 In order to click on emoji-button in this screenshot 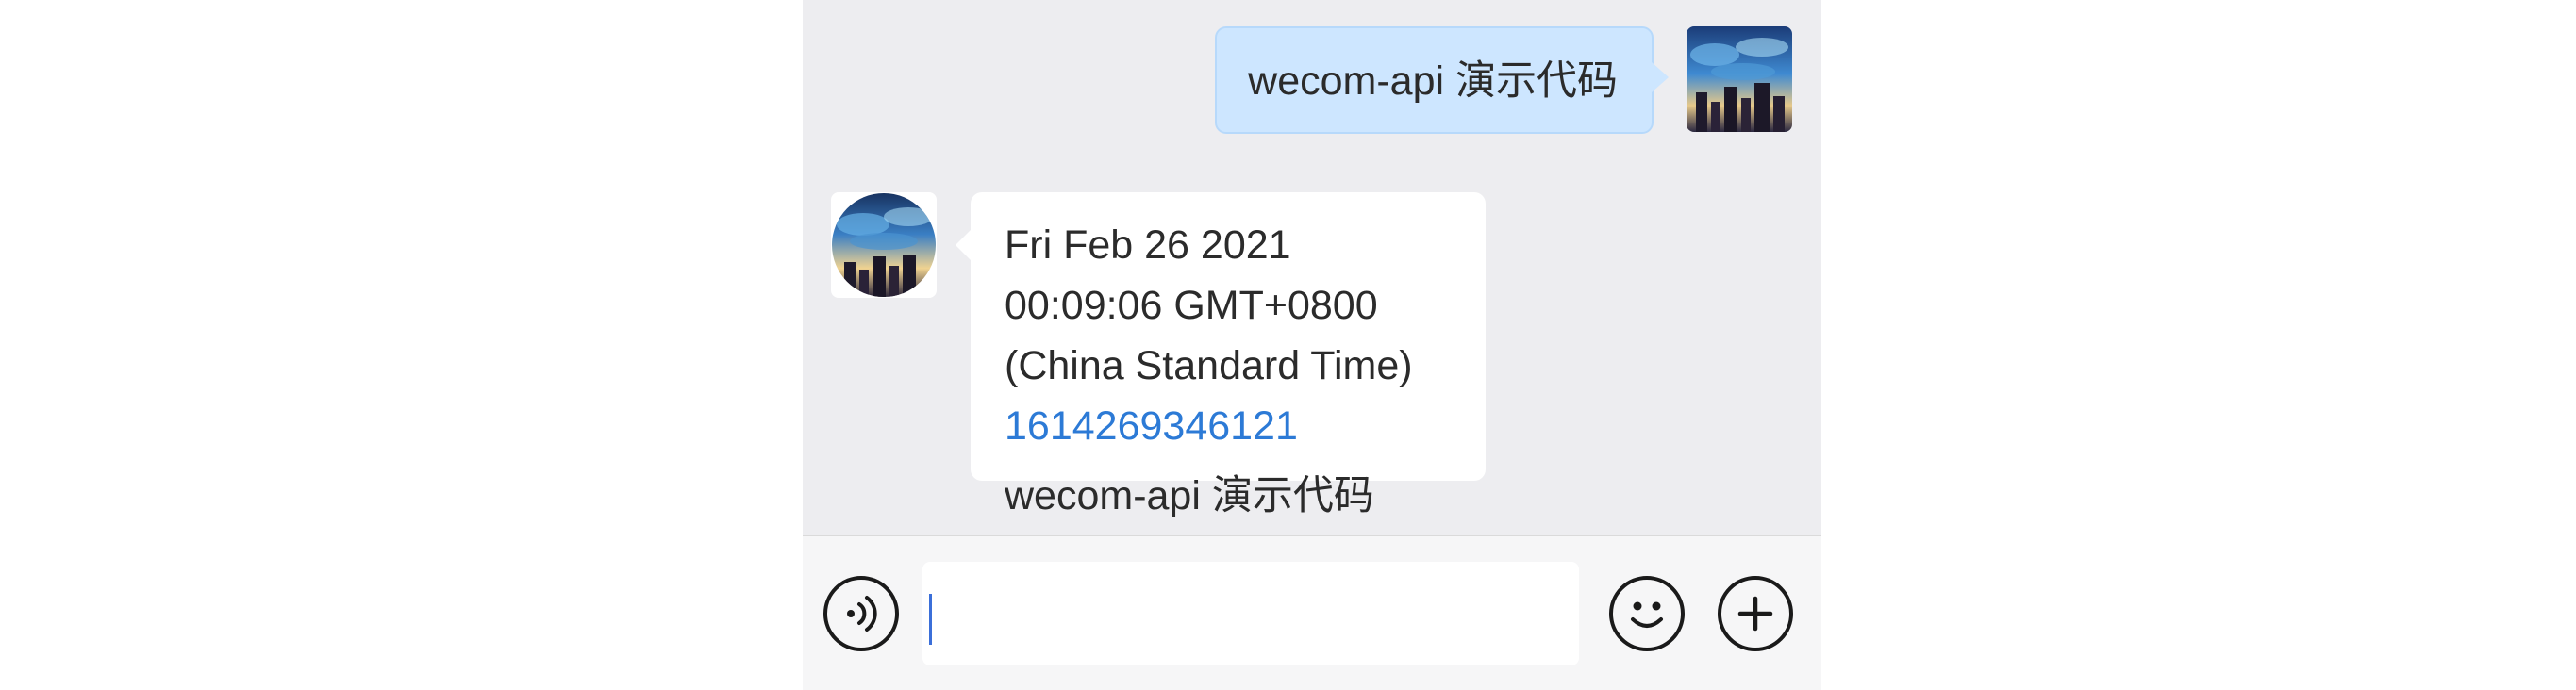, I will do `click(1647, 613)`.